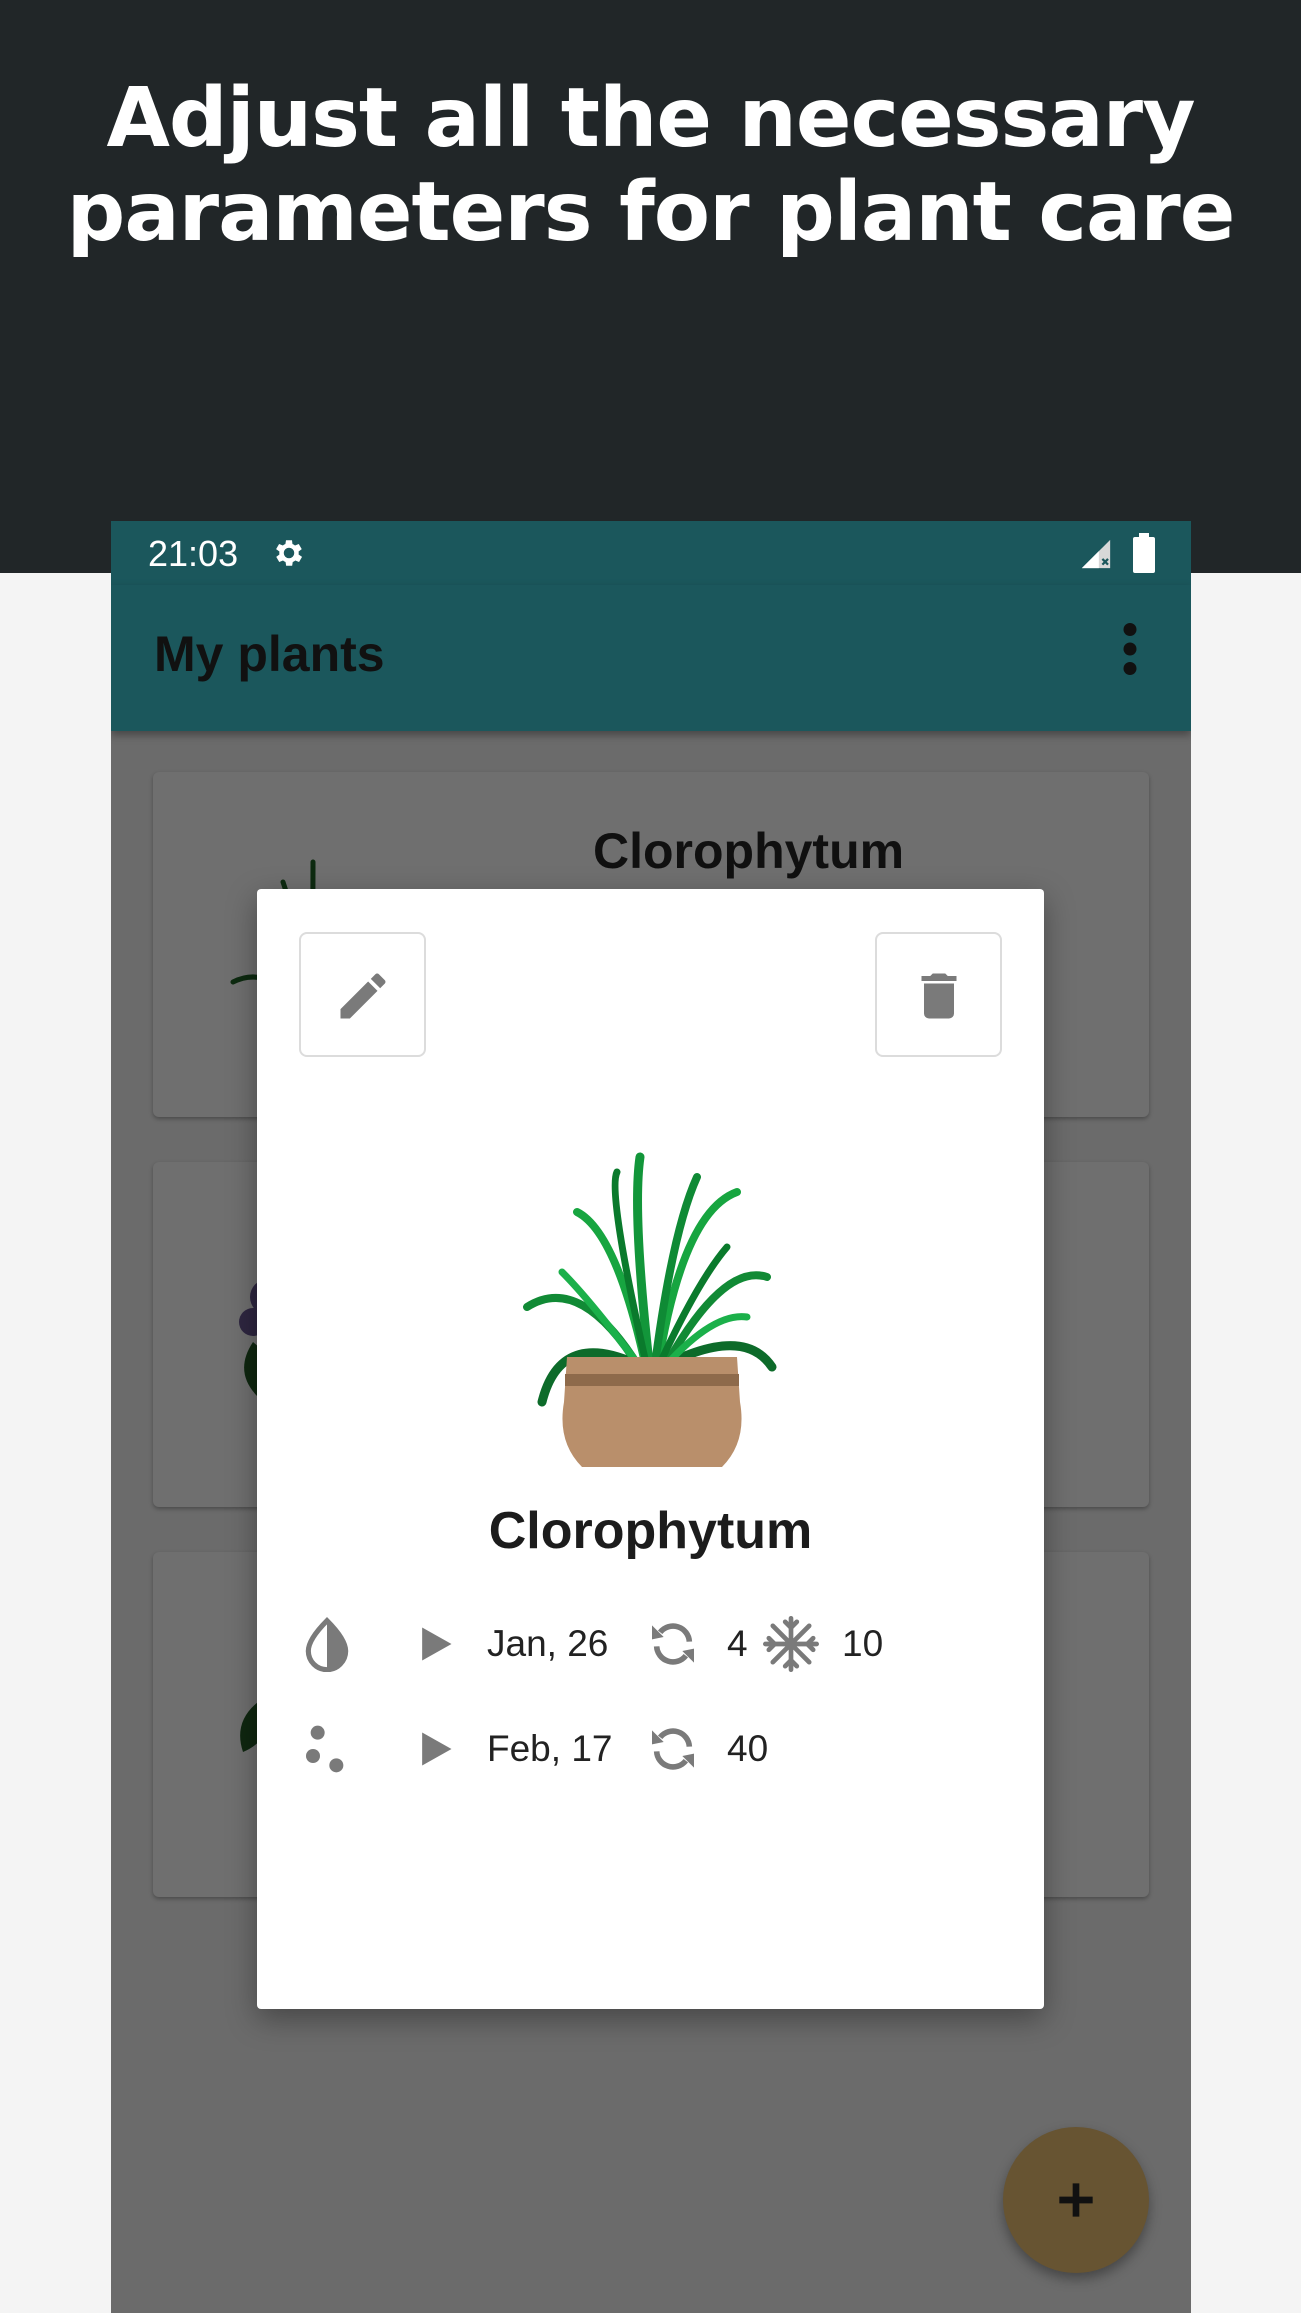 The height and width of the screenshot is (2313, 1301). What do you see at coordinates (193, 553) in the screenshot?
I see `status-time: 21:03` at bounding box center [193, 553].